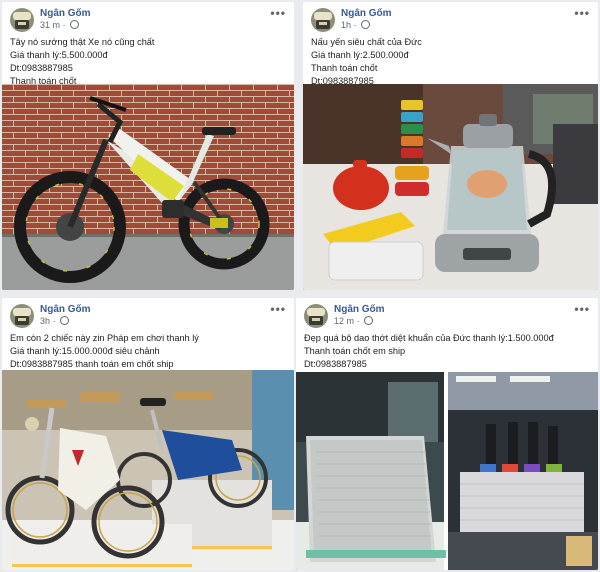 The height and width of the screenshot is (572, 600). What do you see at coordinates (450, 19) in the screenshot?
I see `post-header: Ngân Gốm 1h · •••` at bounding box center [450, 19].